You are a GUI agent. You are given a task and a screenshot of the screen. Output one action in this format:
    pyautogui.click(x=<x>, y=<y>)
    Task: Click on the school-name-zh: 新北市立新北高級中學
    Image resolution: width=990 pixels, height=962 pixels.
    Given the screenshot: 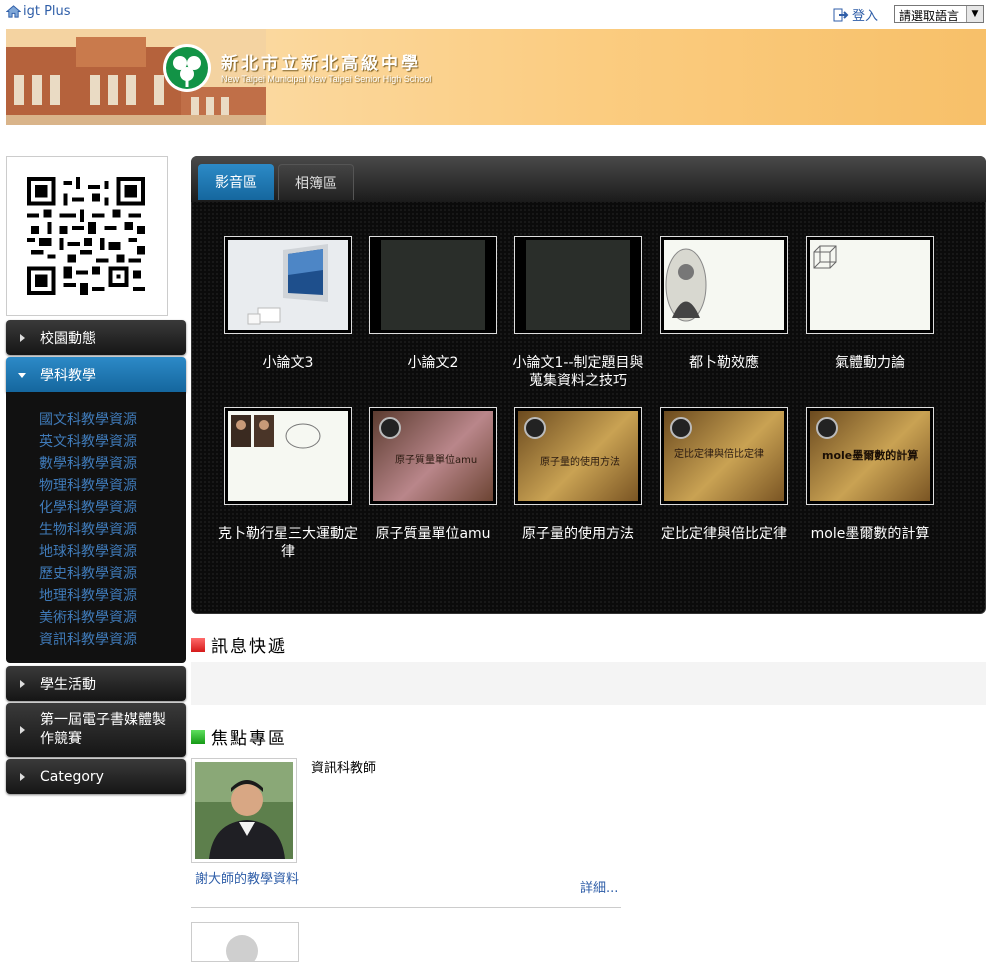 What is the action you would take?
    pyautogui.click(x=321, y=64)
    